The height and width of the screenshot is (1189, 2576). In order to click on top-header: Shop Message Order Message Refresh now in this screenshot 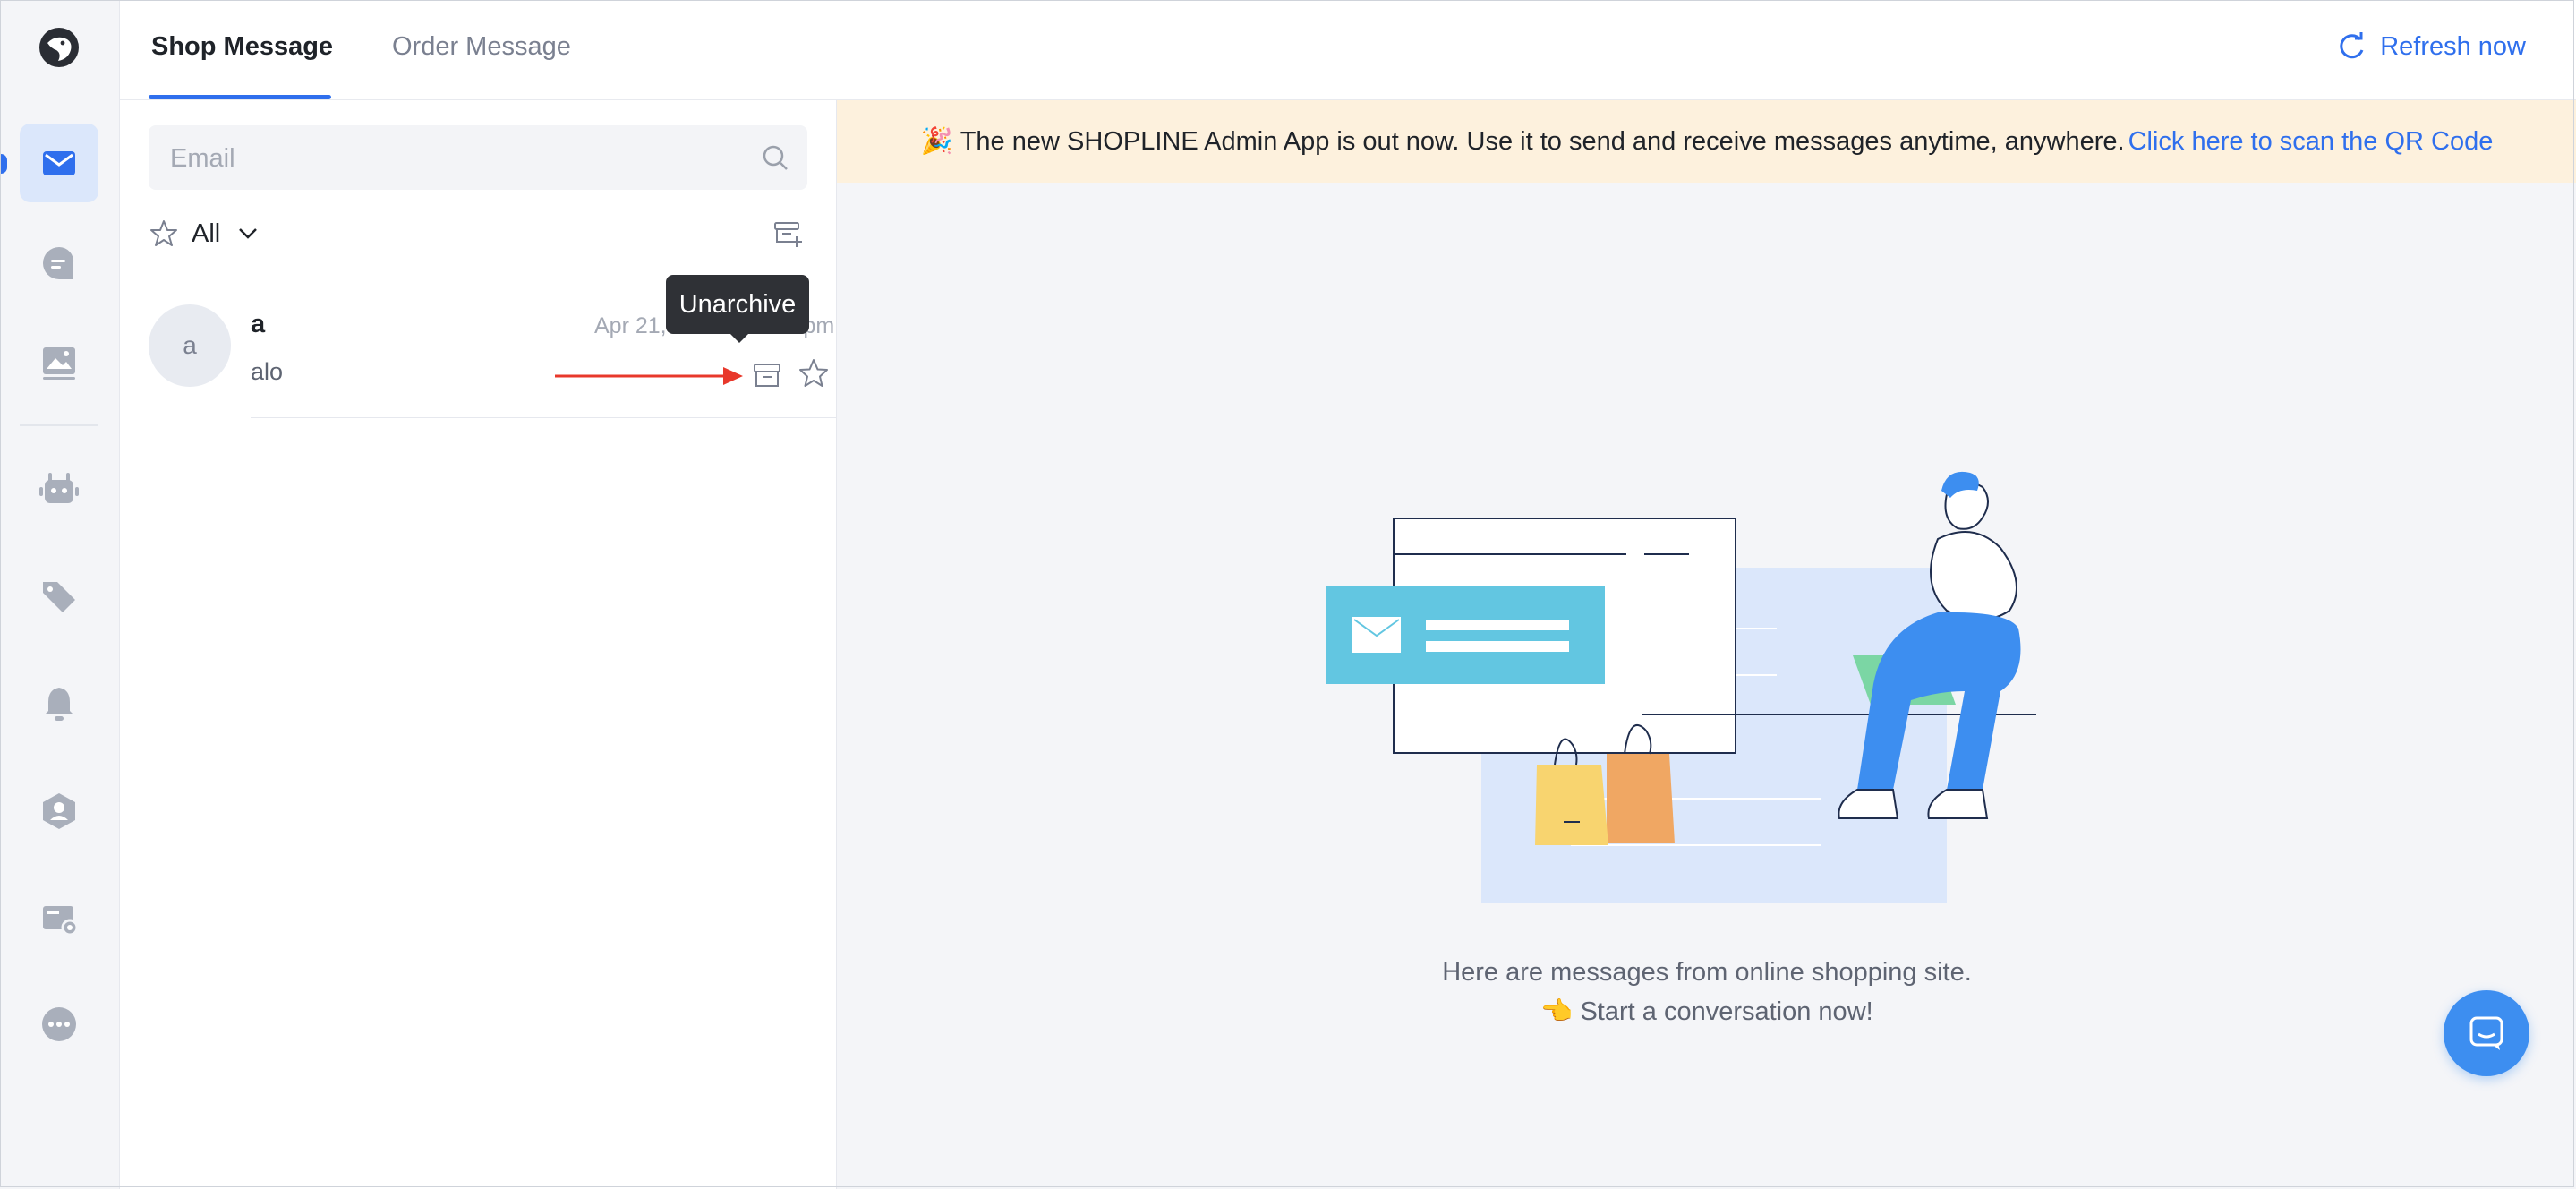, I will do `click(1348, 50)`.